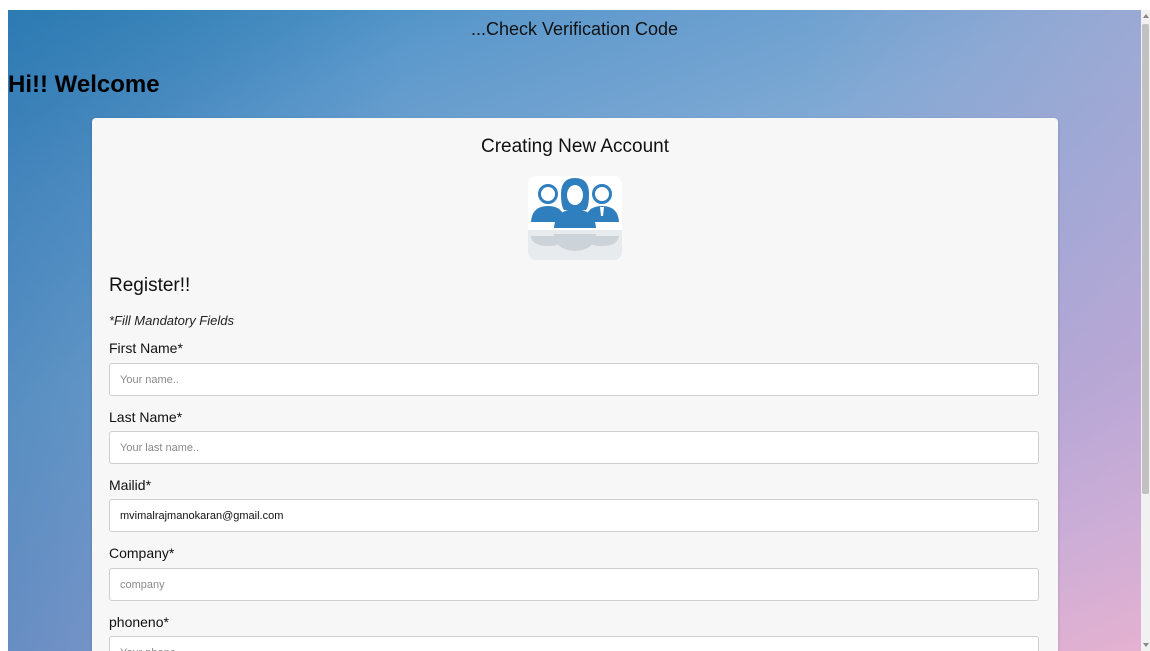  Describe the element at coordinates (574, 643) in the screenshot. I see `phoneno-input` at that location.